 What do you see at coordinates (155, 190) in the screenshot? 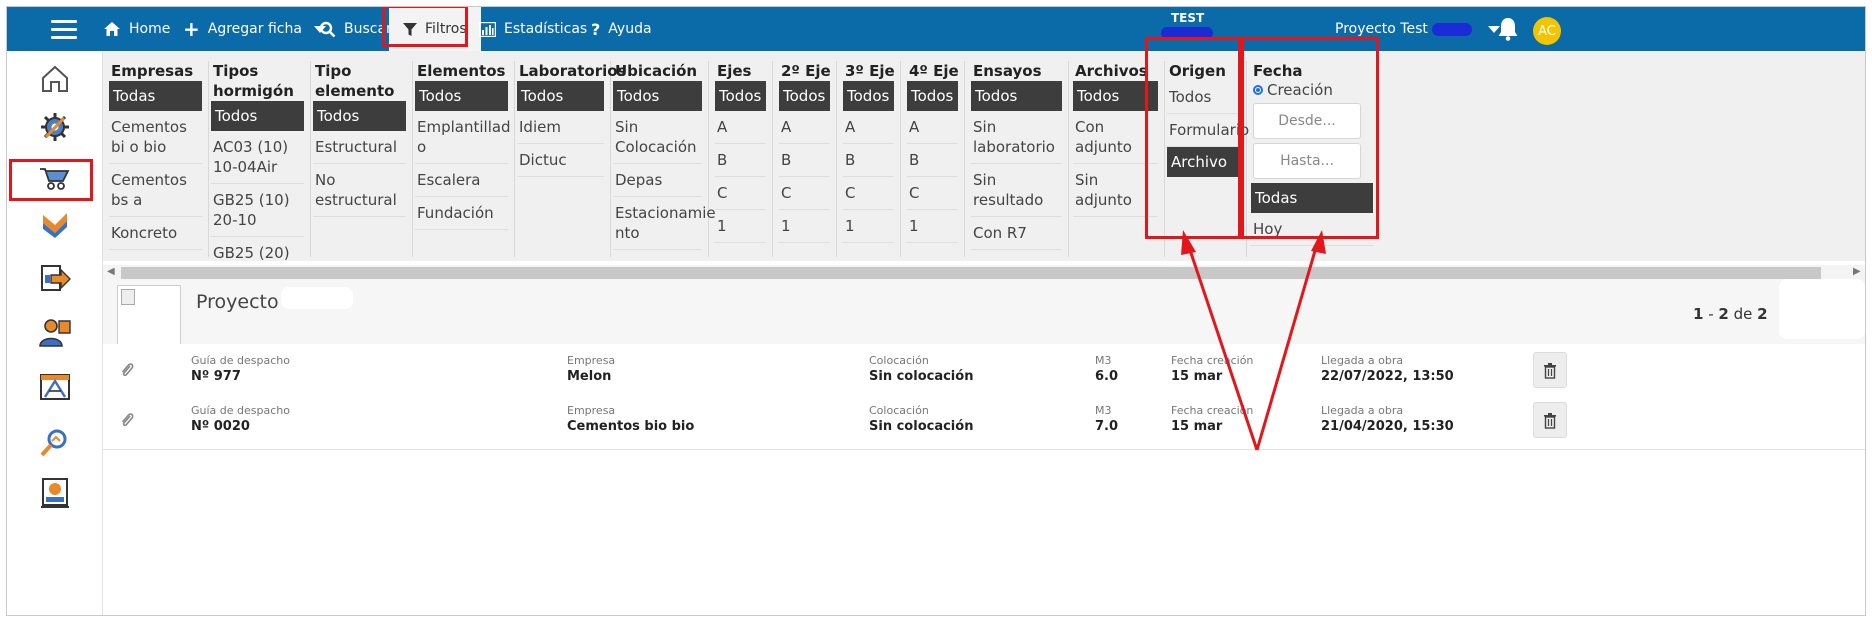
I see `filter-option: Cementos bs a` at bounding box center [155, 190].